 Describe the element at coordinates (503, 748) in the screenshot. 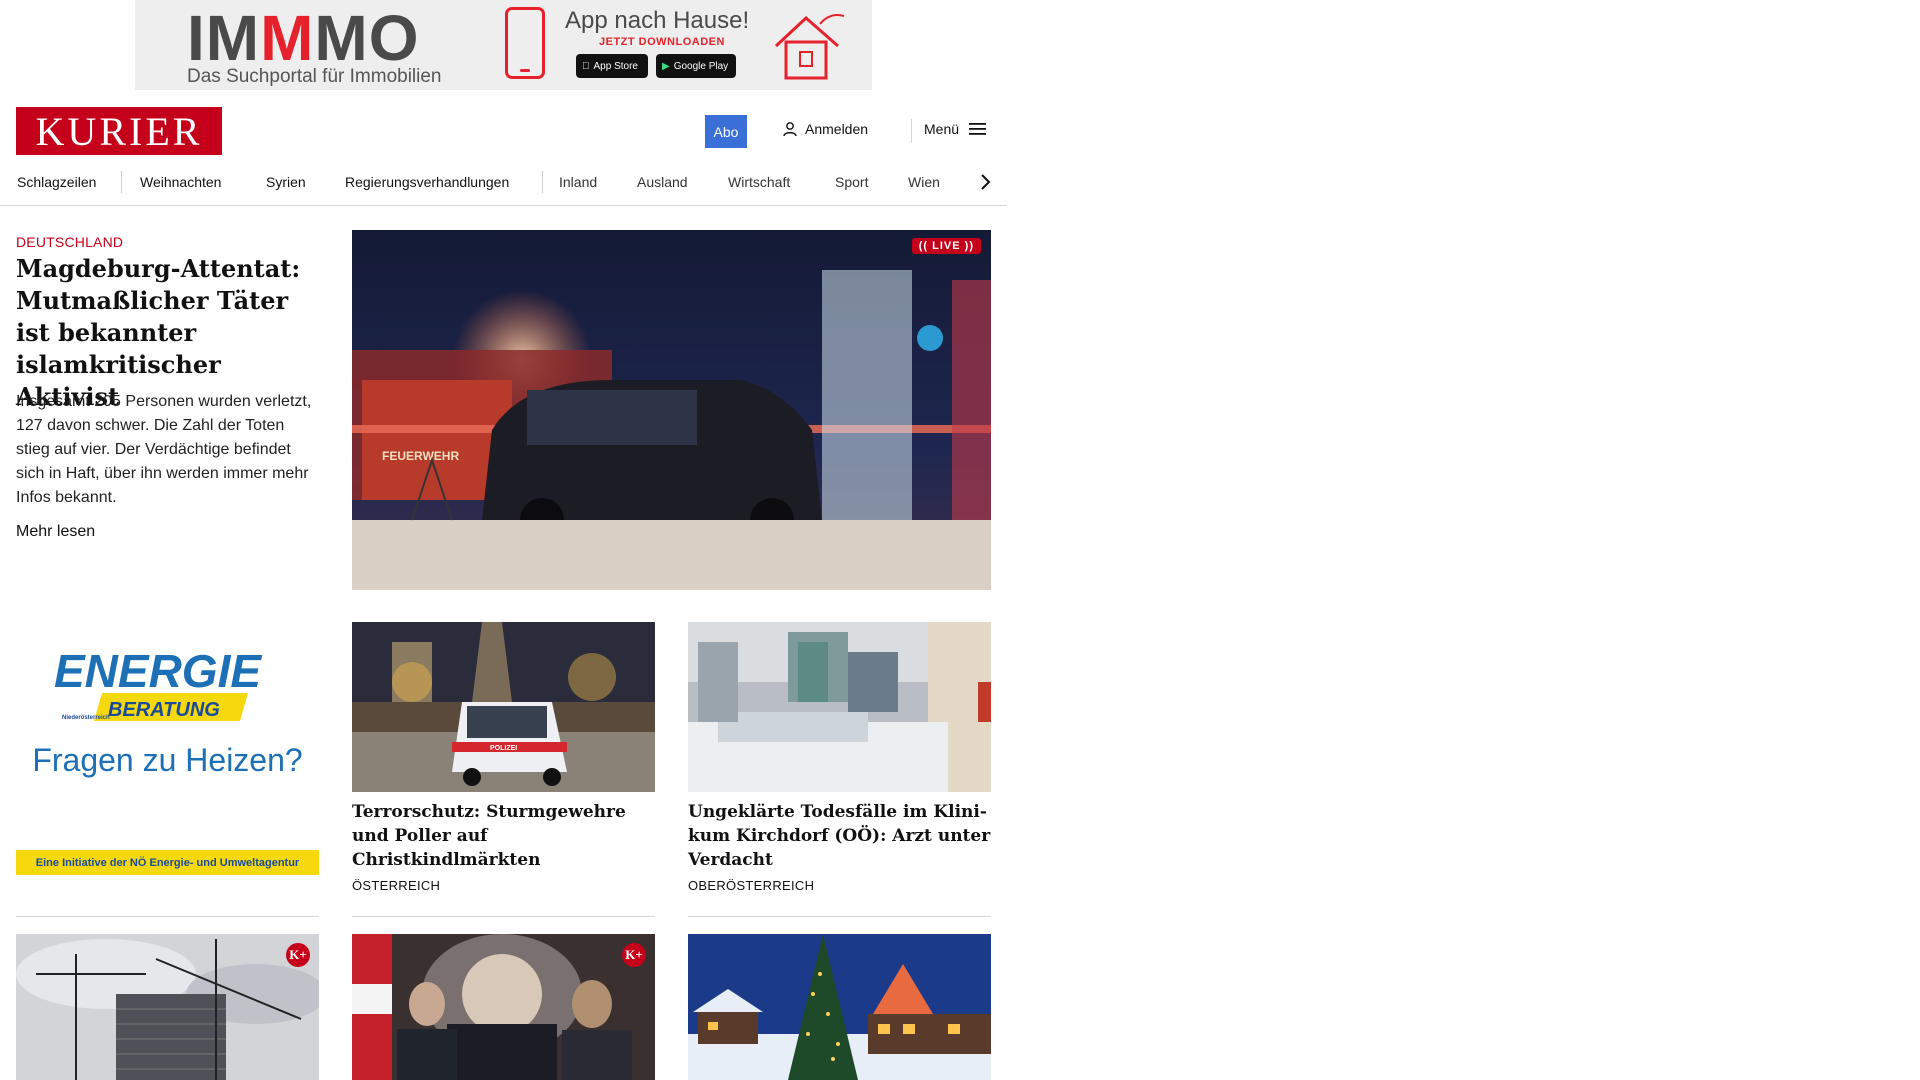

I see `svg-text: POLIZEI` at that location.